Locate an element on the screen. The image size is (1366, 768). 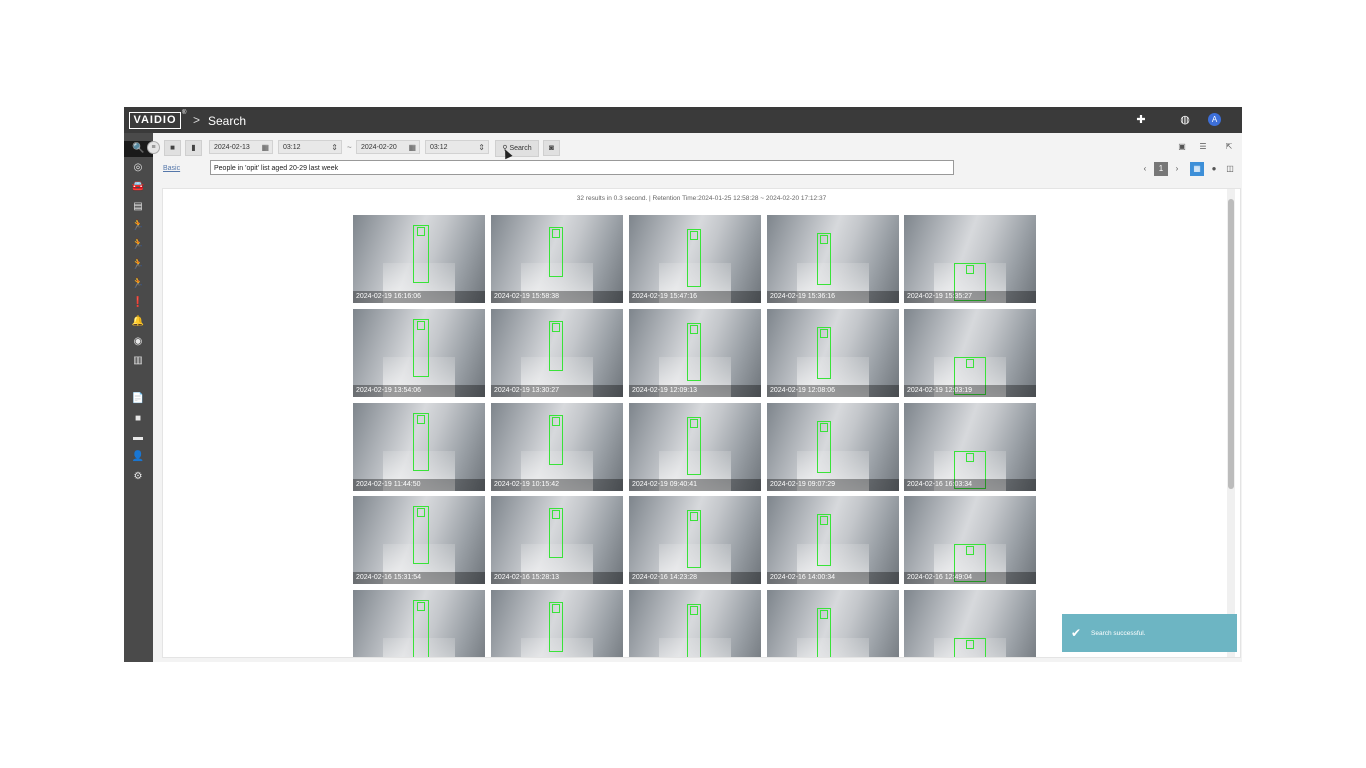
globe-icon: ◍ is located at coordinates (1185, 120).